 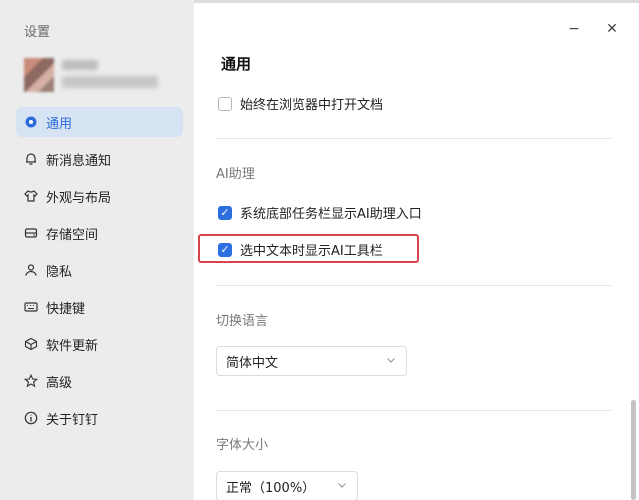 What do you see at coordinates (72, 235) in the screenshot?
I see `sidebar-item-label: 存储空间` at bounding box center [72, 235].